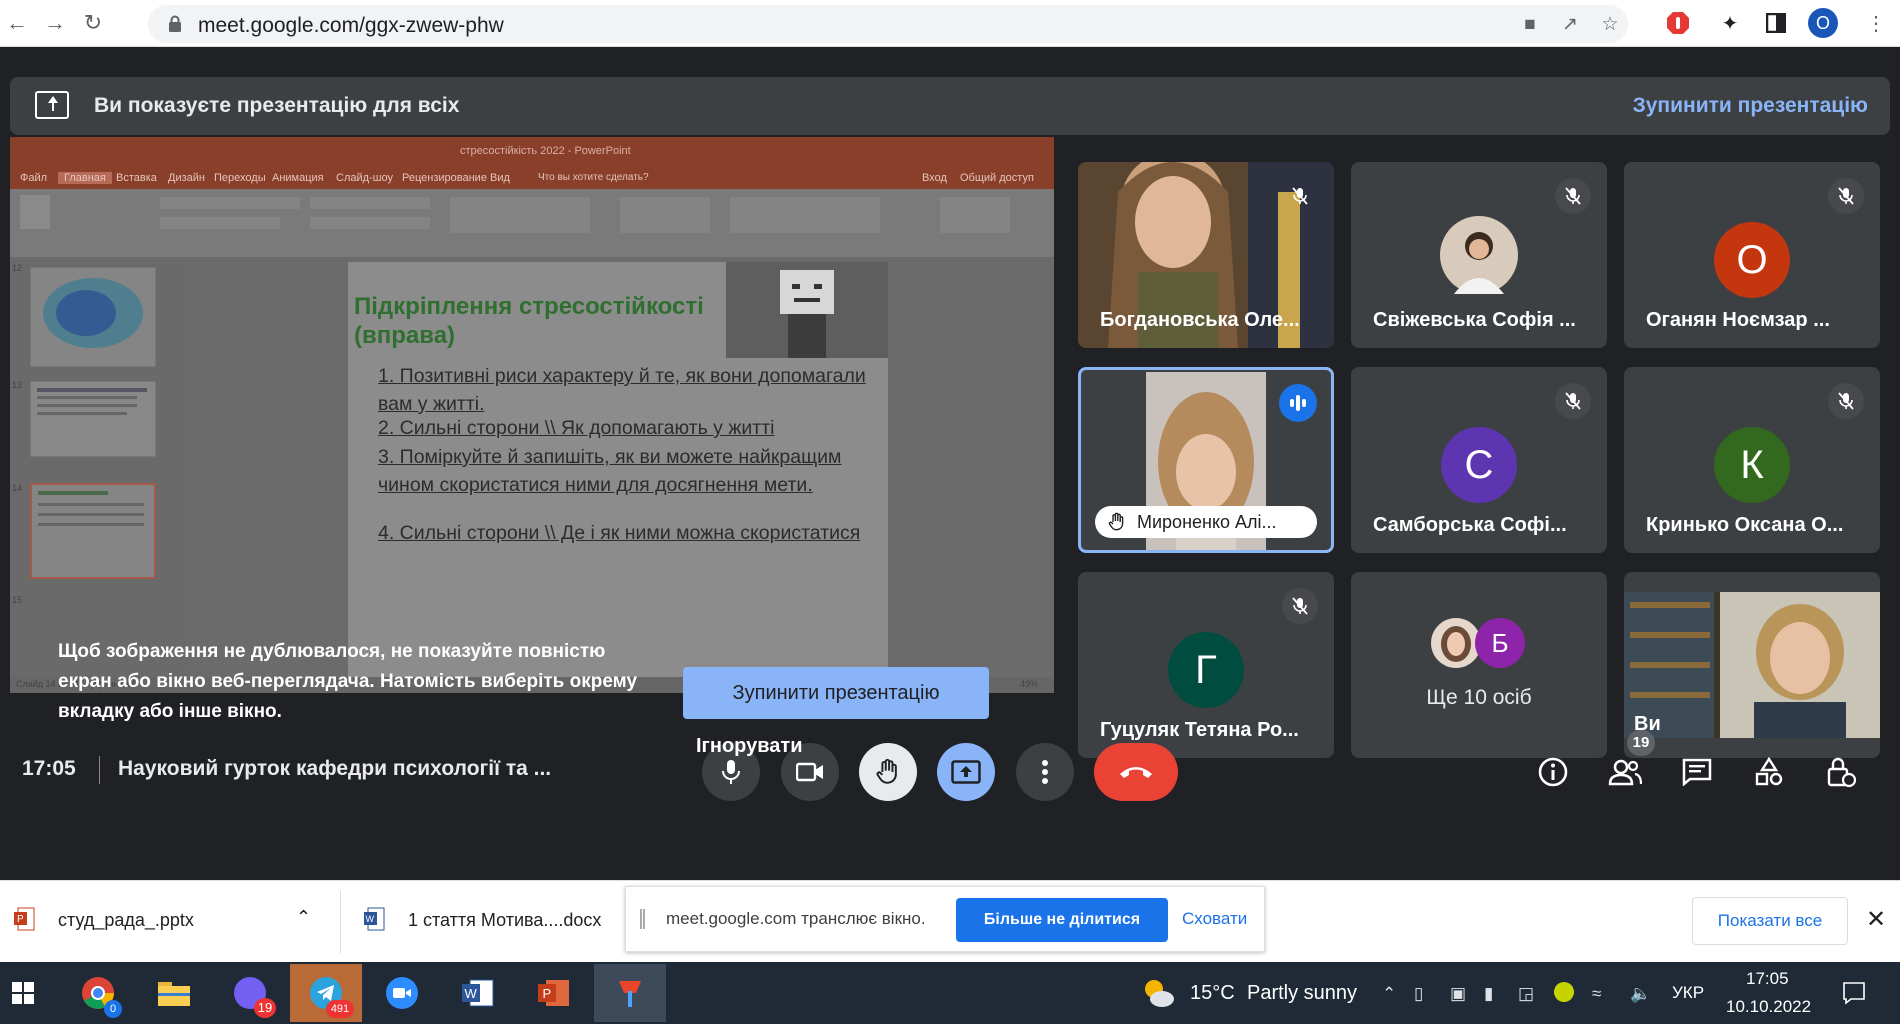  I want to click on speaking-indicator, so click(1298, 403).